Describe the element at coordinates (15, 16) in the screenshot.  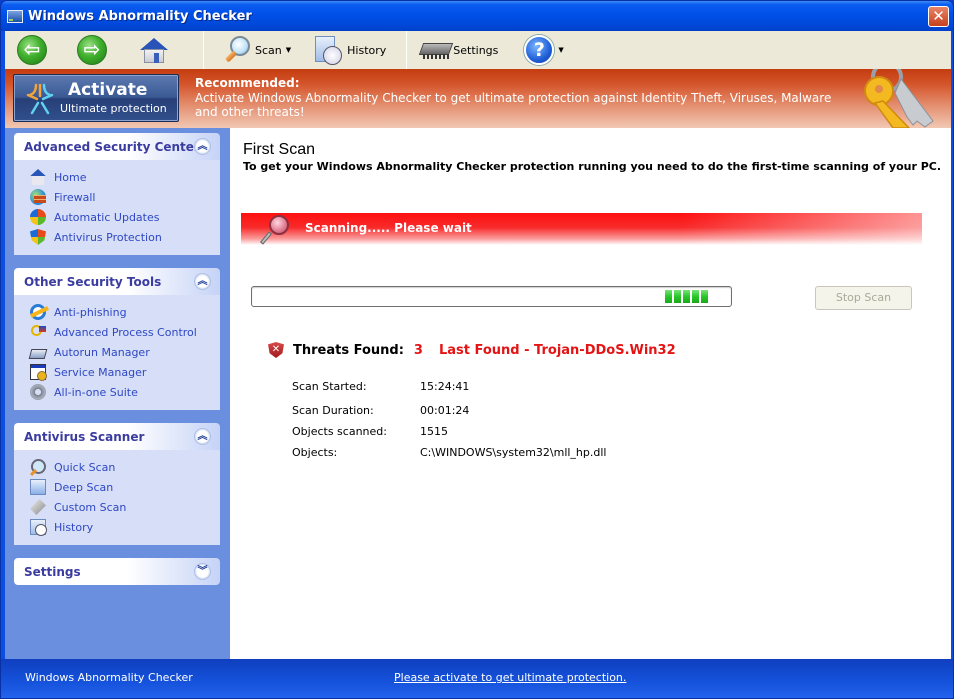
I see `app-window-icon` at that location.